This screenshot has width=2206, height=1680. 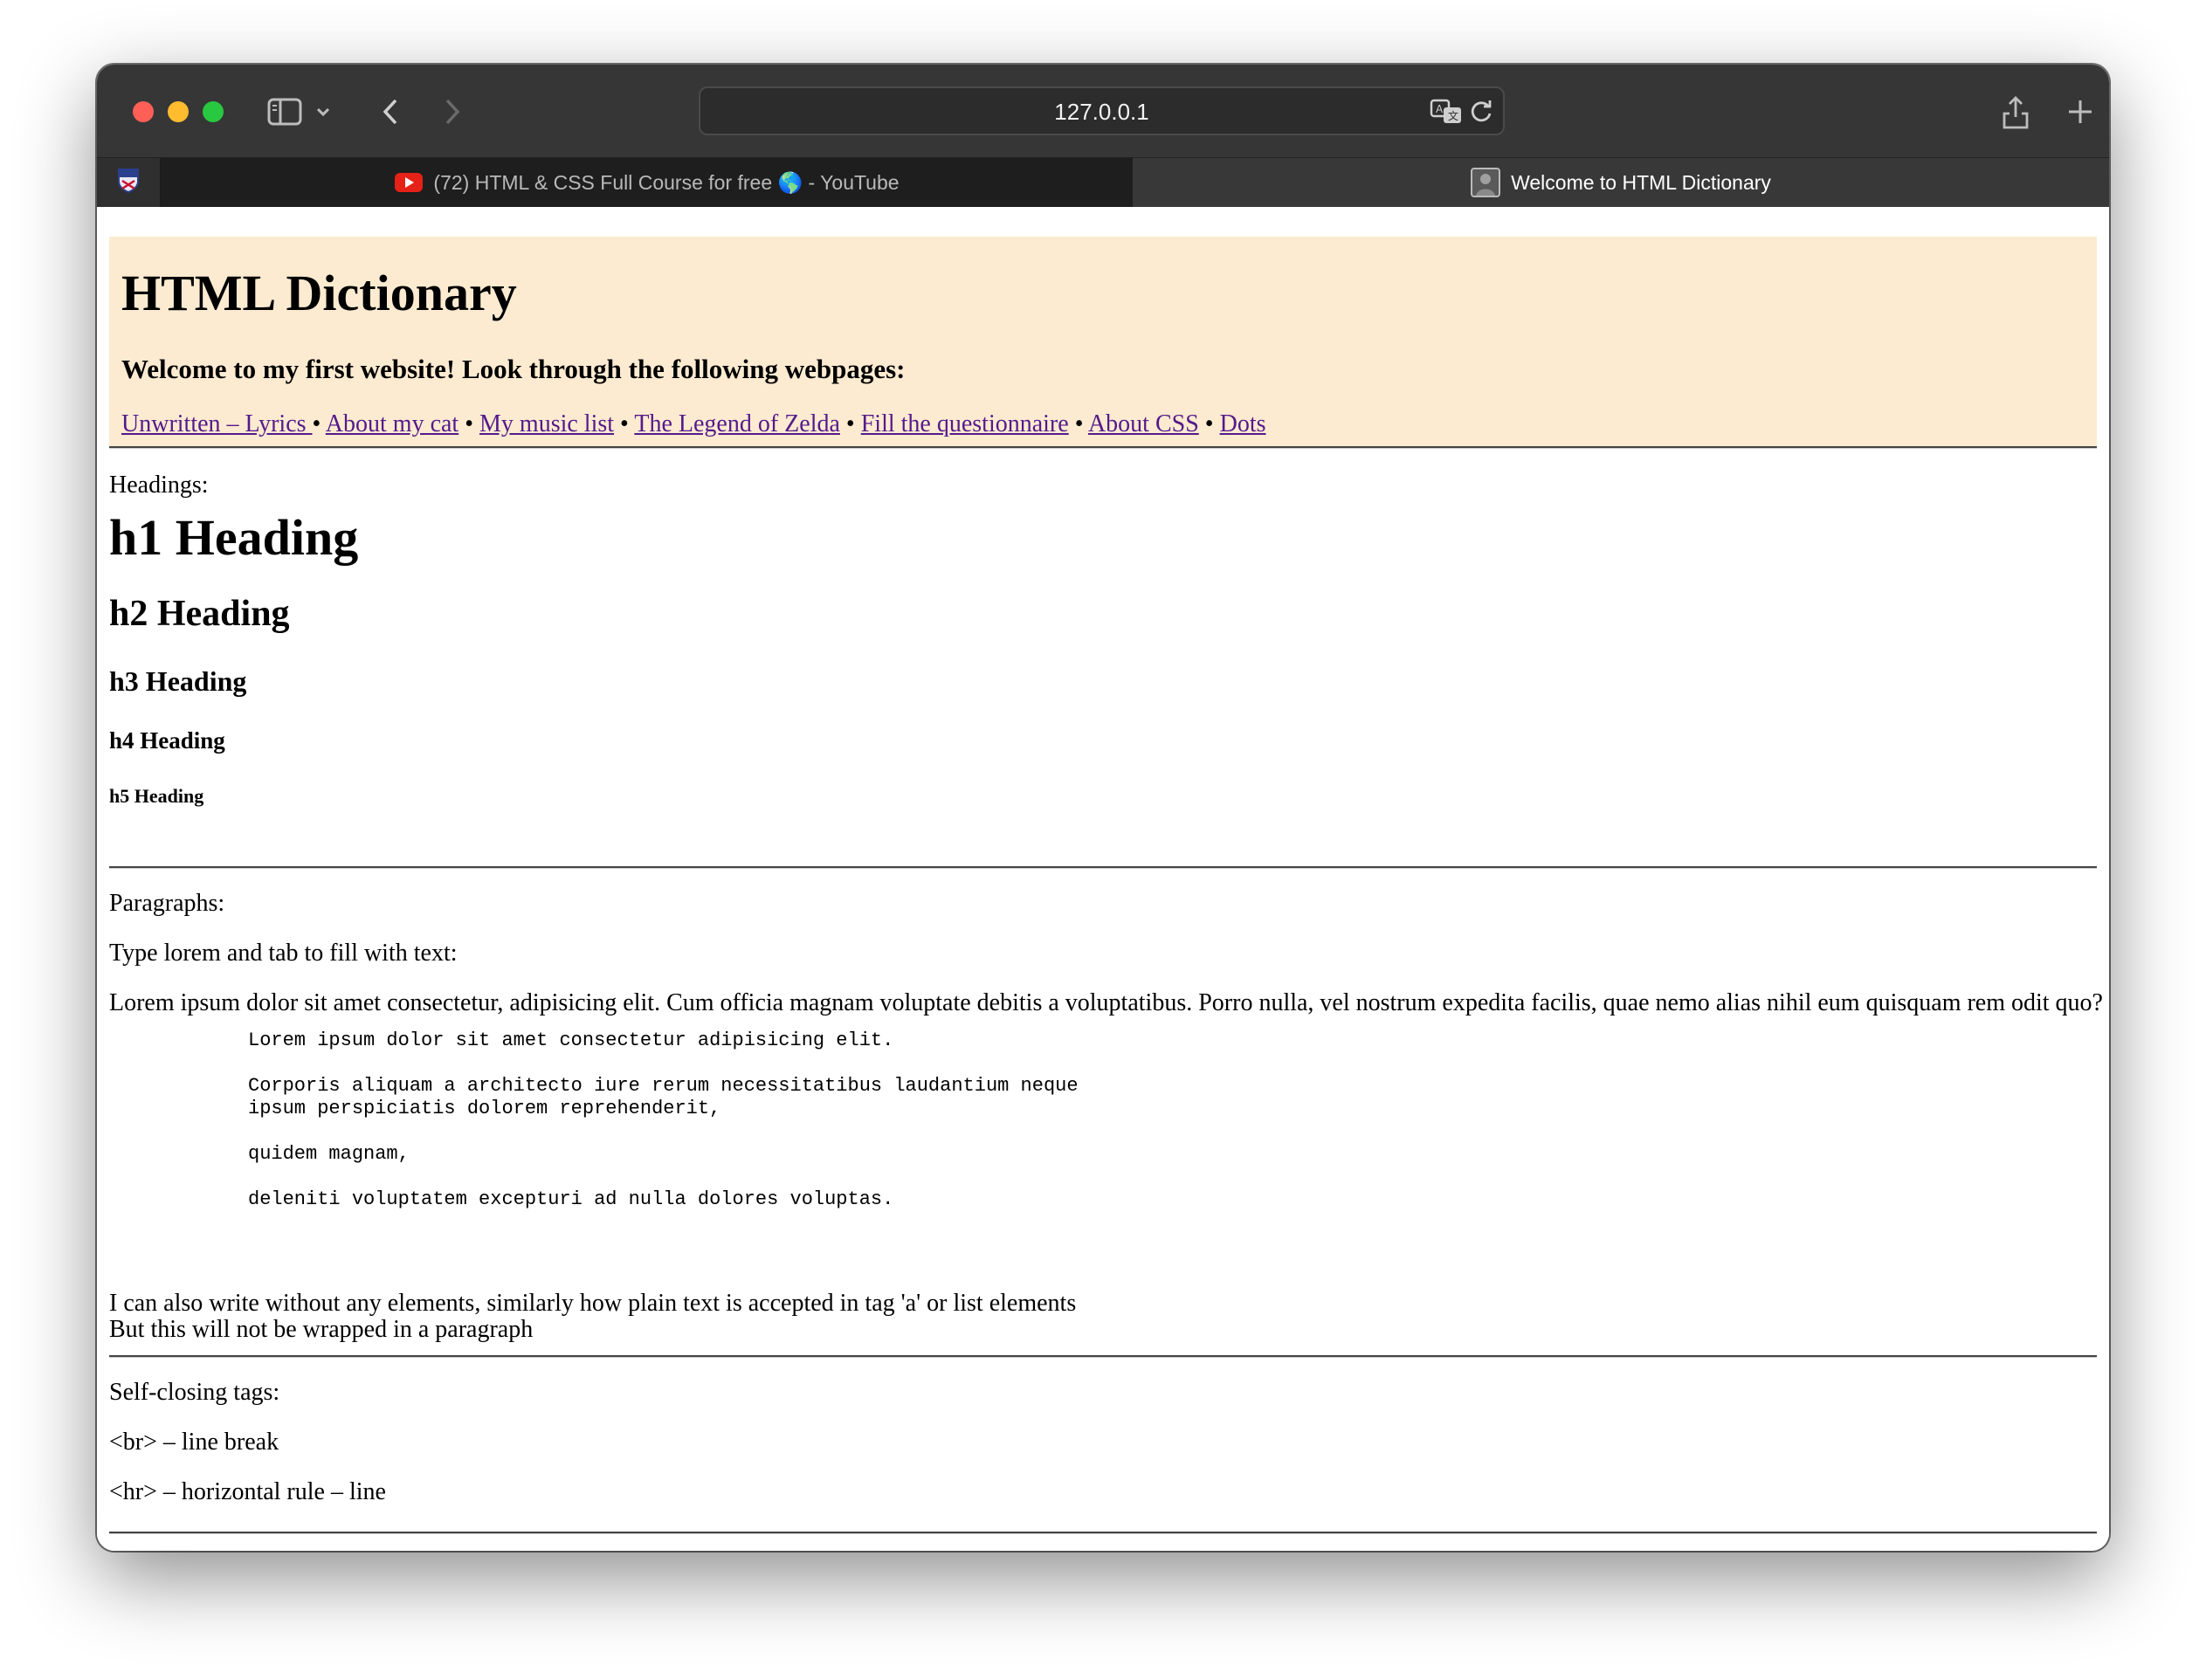 I want to click on svg-text: A, so click(x=1440, y=109).